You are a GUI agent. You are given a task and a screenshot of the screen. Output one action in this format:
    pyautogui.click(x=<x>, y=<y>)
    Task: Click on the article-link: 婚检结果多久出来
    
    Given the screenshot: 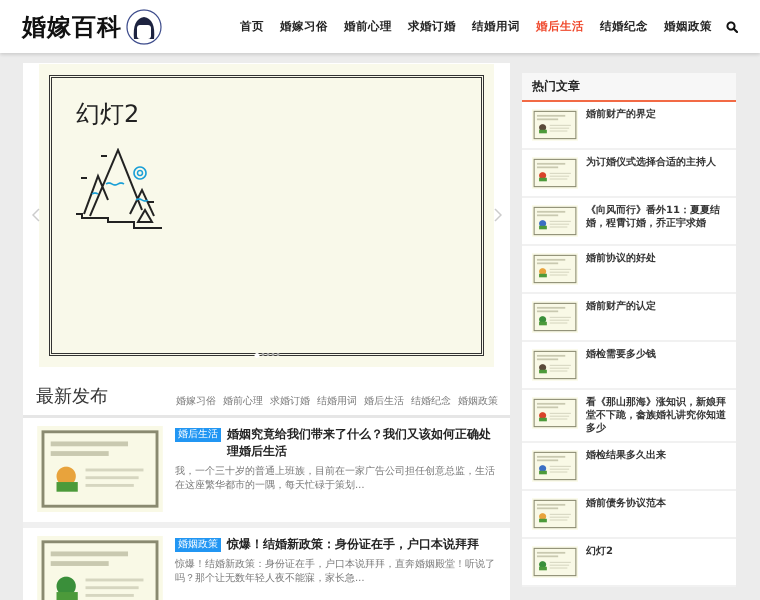 What is the action you would take?
    pyautogui.click(x=626, y=466)
    